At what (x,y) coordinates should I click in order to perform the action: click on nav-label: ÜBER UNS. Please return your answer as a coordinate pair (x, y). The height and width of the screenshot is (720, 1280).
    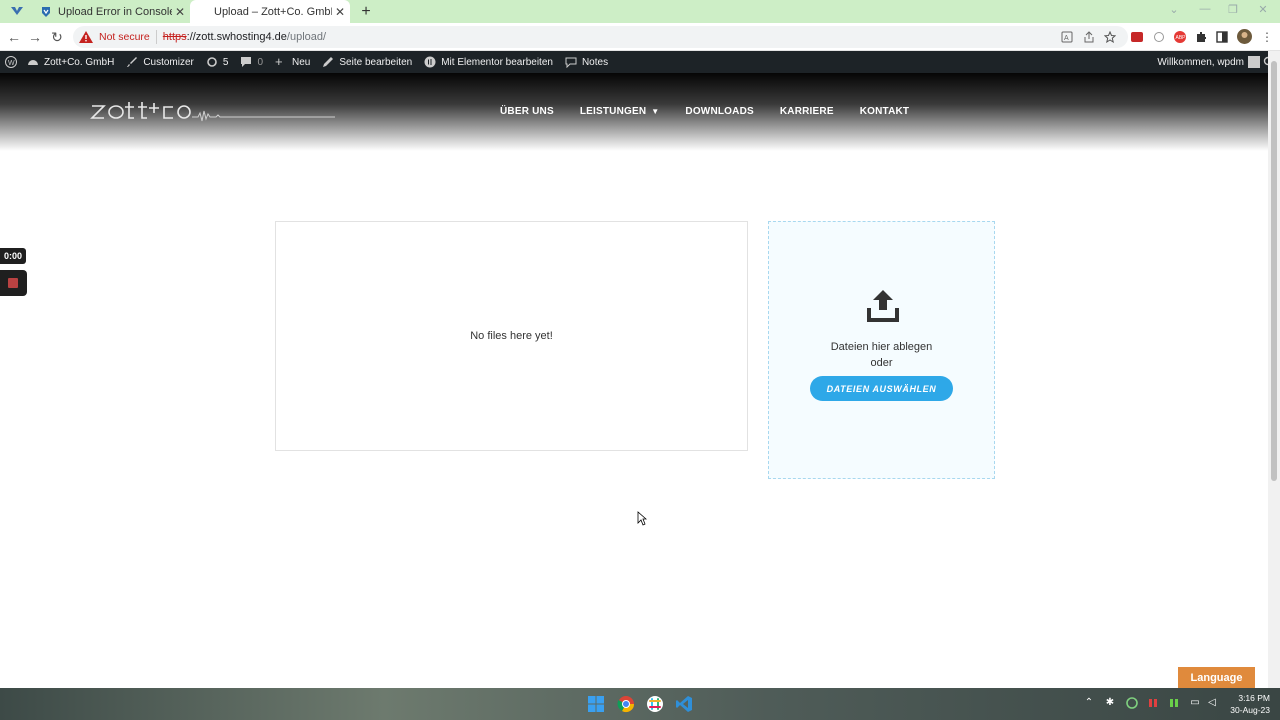
    Looking at the image, I should click on (527, 111).